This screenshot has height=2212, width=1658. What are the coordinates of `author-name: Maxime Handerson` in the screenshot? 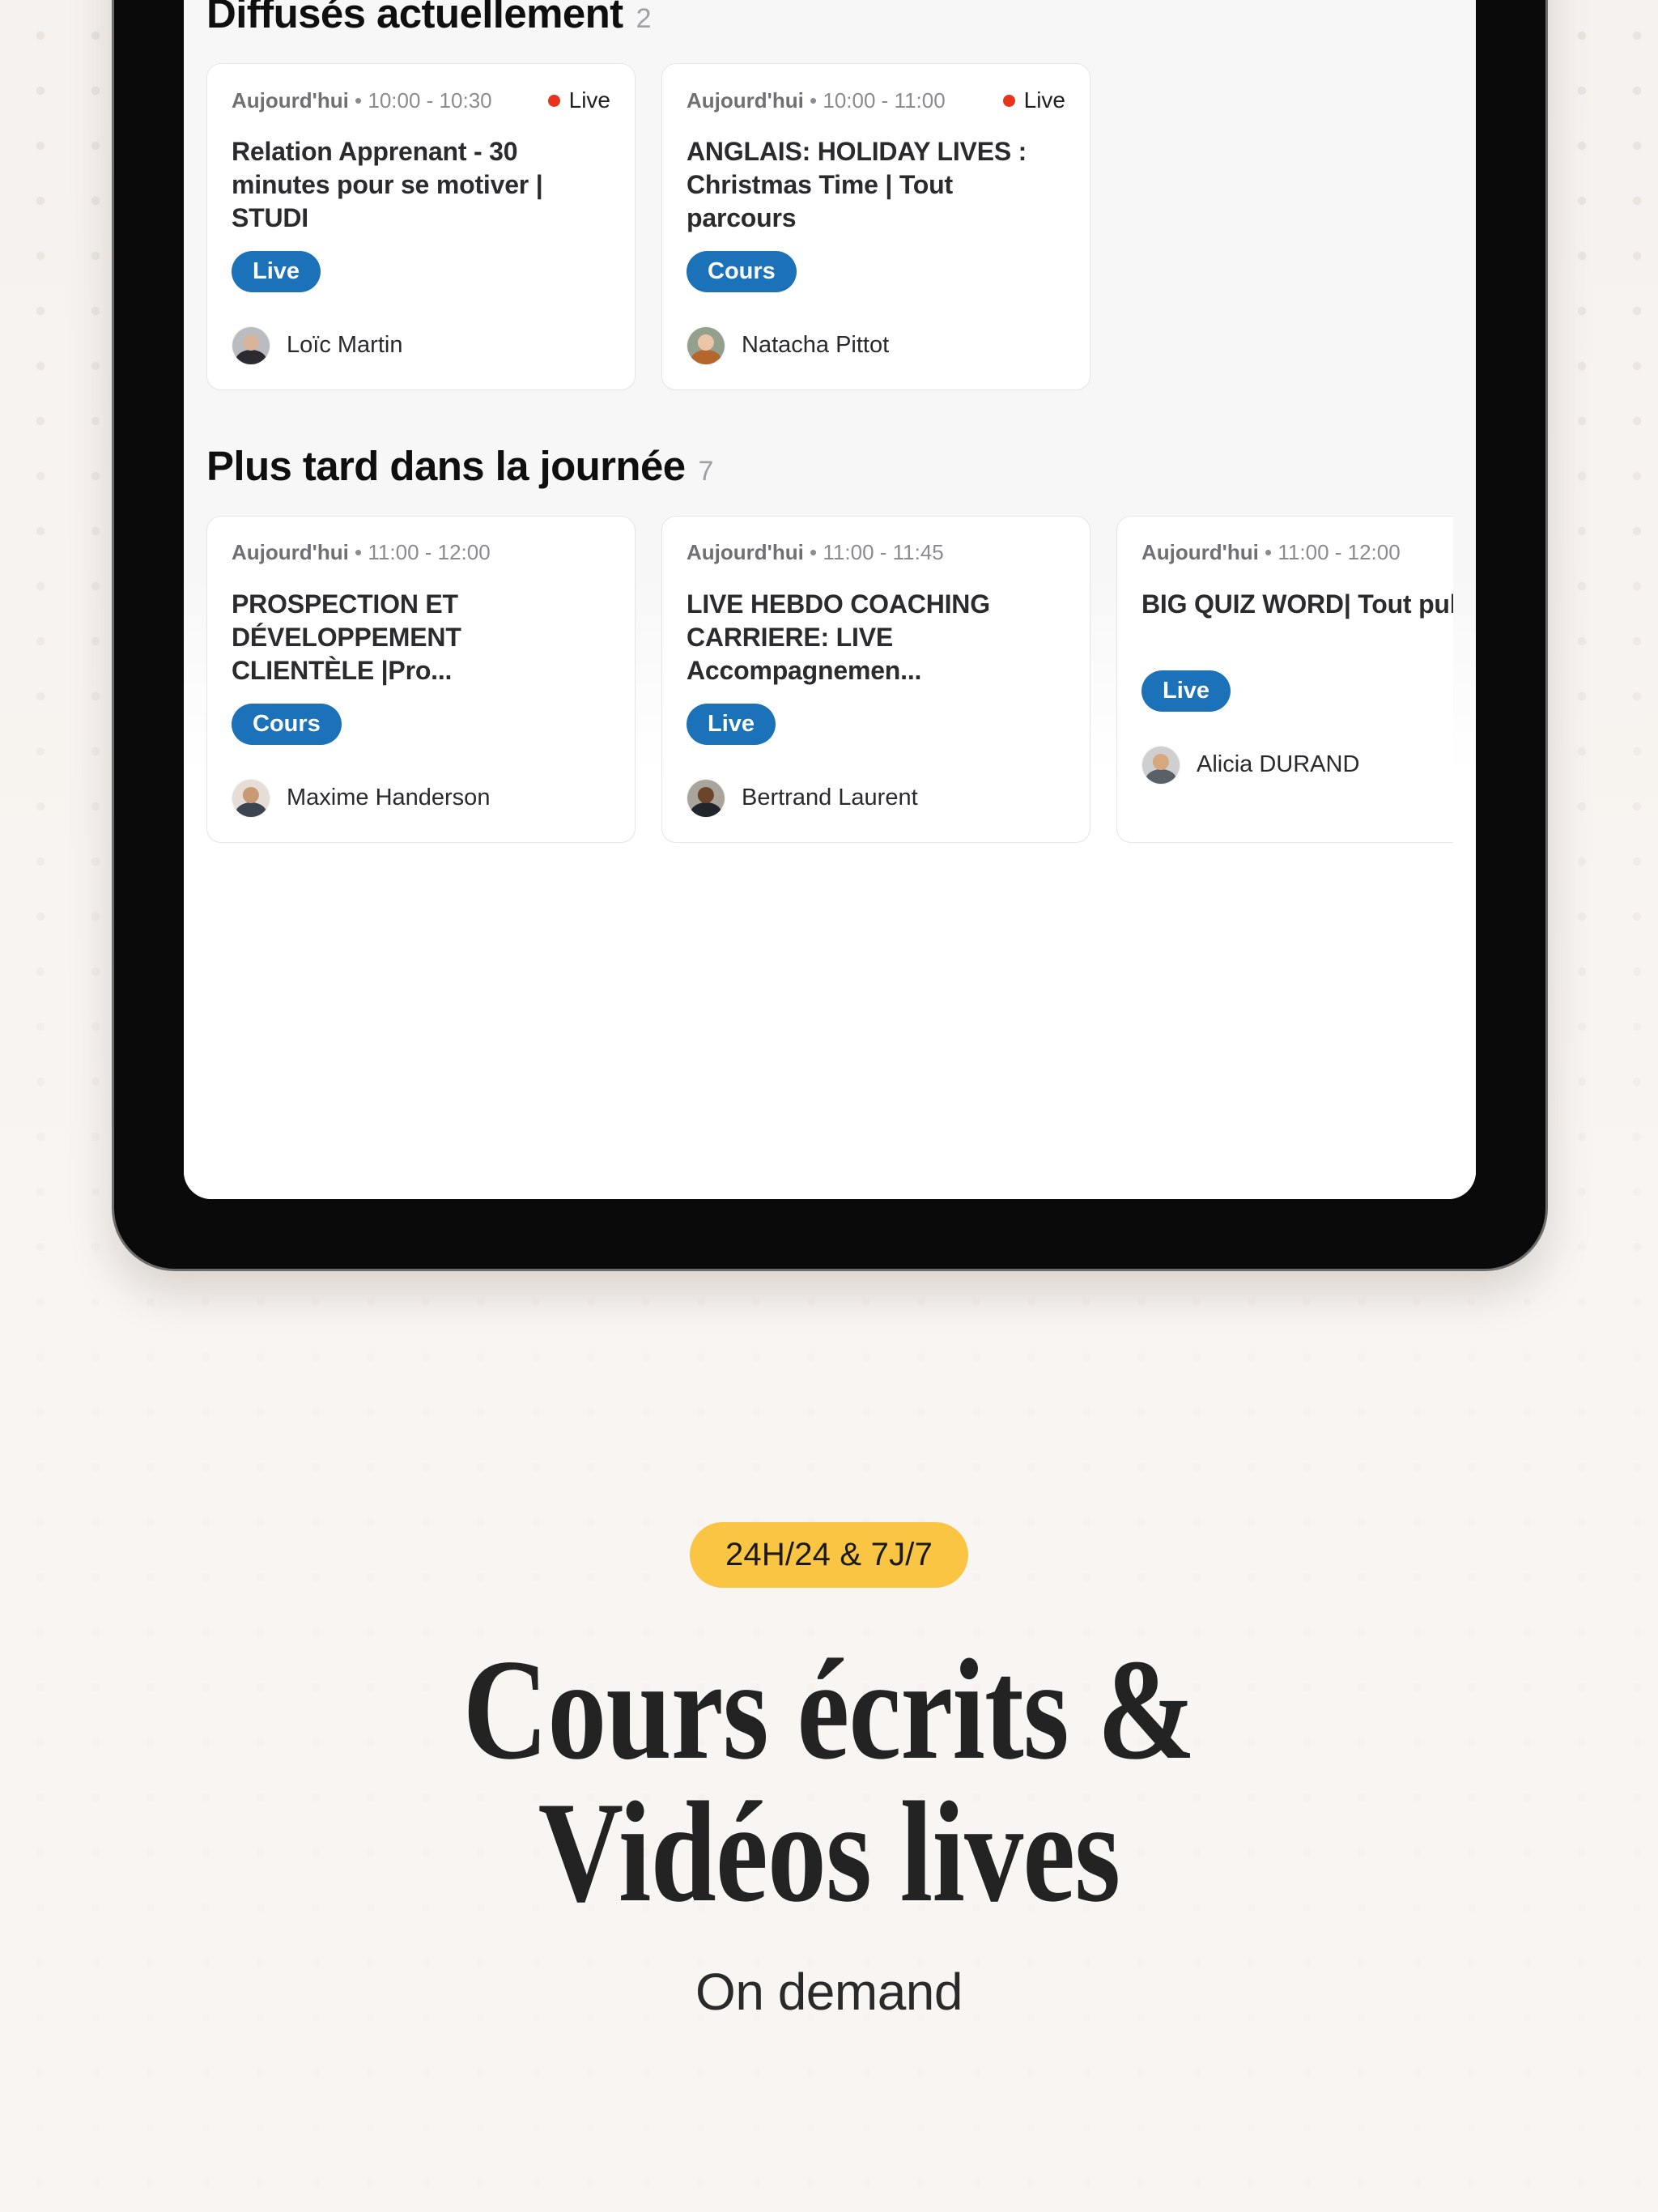 It's located at (389, 798).